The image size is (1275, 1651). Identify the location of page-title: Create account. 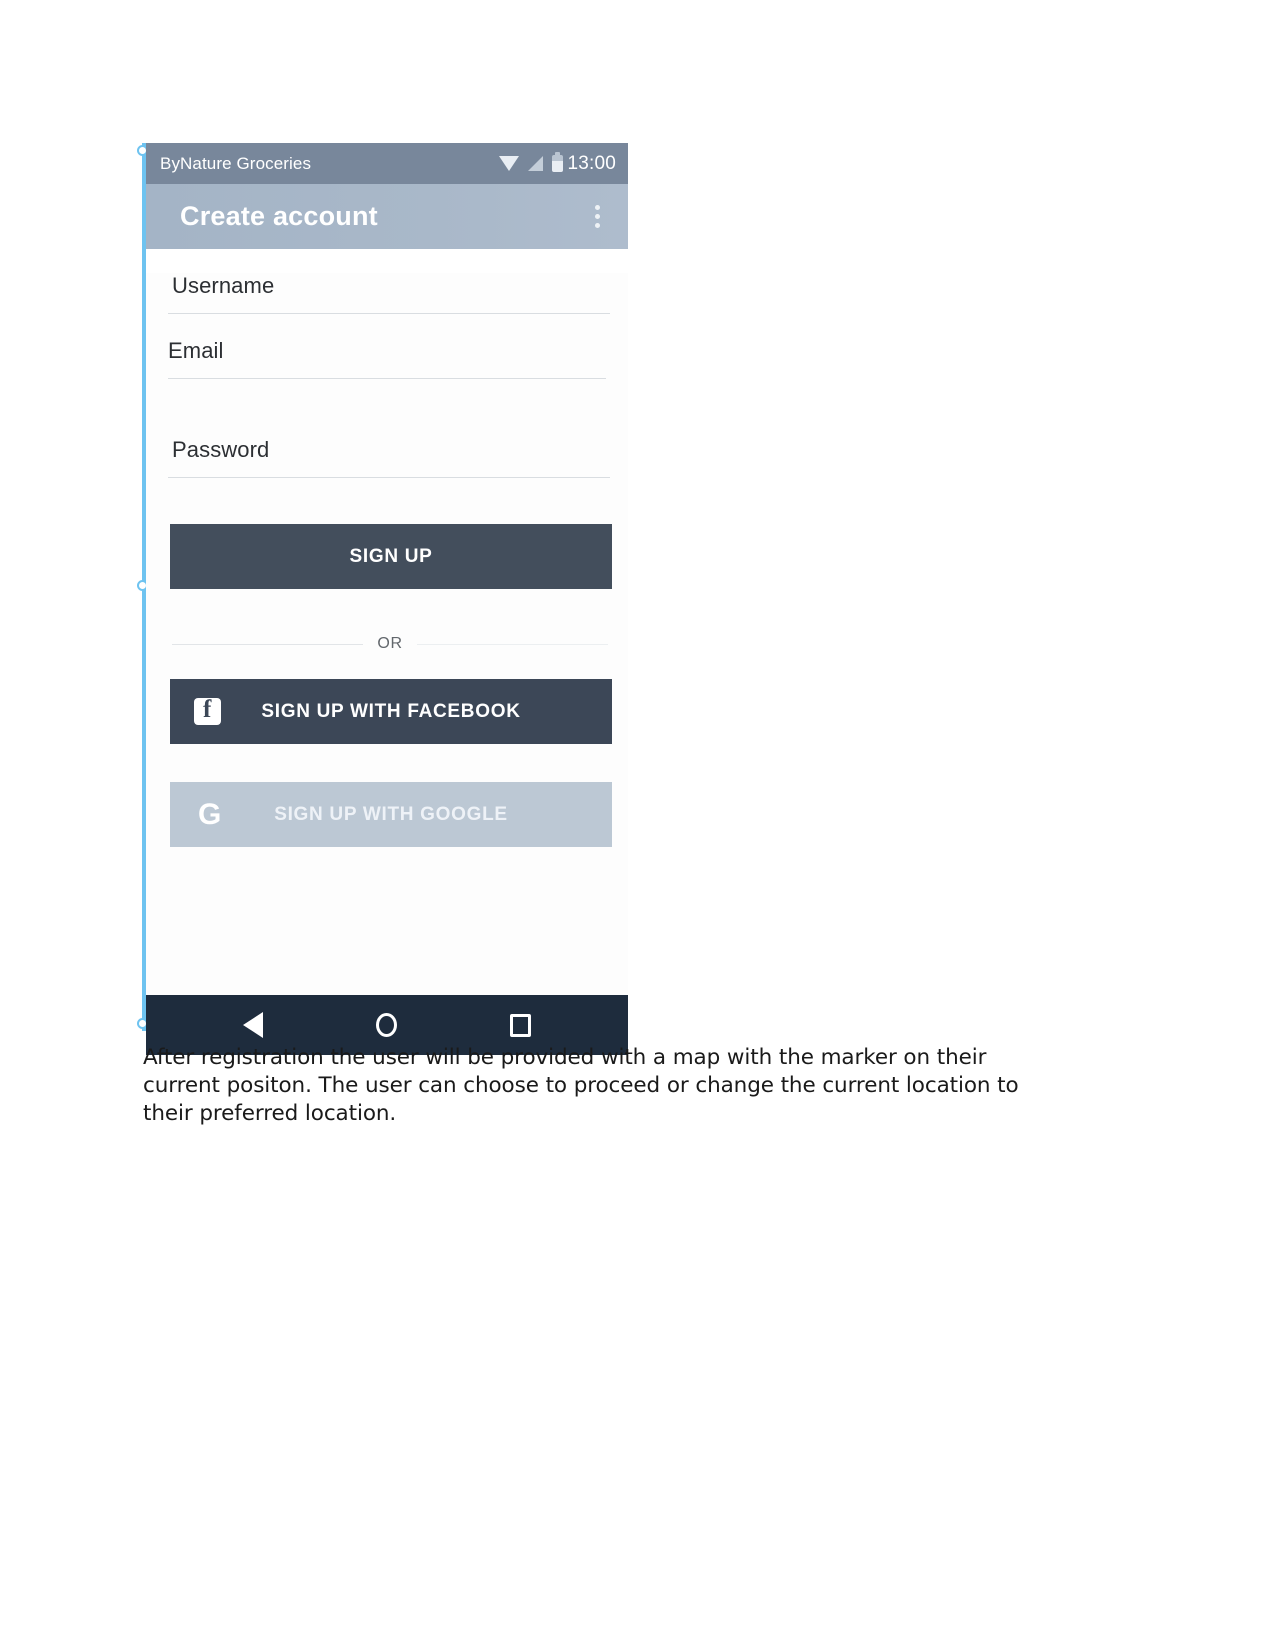
(279, 216).